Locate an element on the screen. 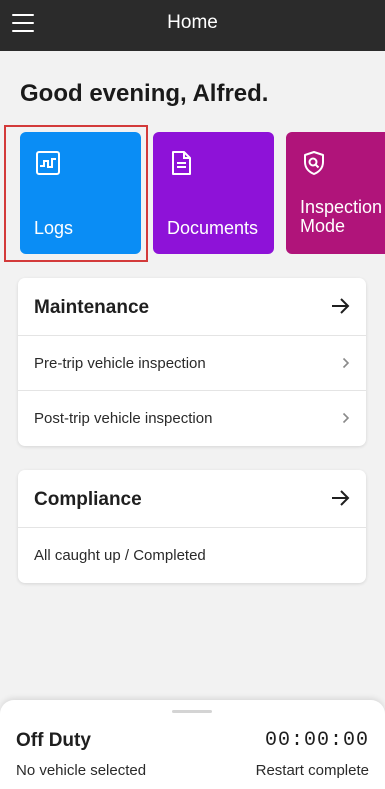  vehicle-status: No vehicle selected is located at coordinates (81, 770).